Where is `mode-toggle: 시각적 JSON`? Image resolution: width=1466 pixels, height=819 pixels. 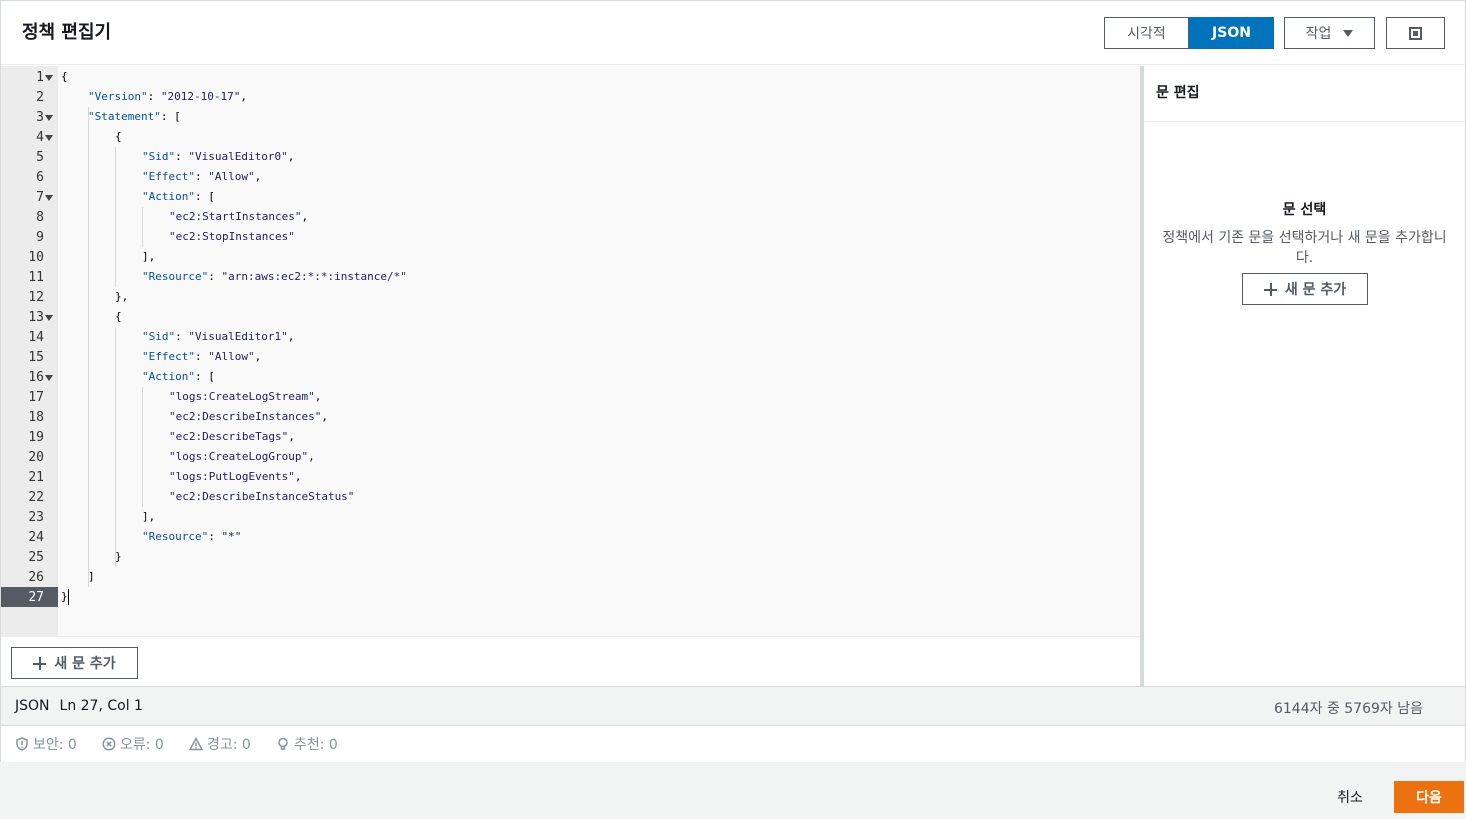
mode-toggle: 시각적 JSON is located at coordinates (1189, 33).